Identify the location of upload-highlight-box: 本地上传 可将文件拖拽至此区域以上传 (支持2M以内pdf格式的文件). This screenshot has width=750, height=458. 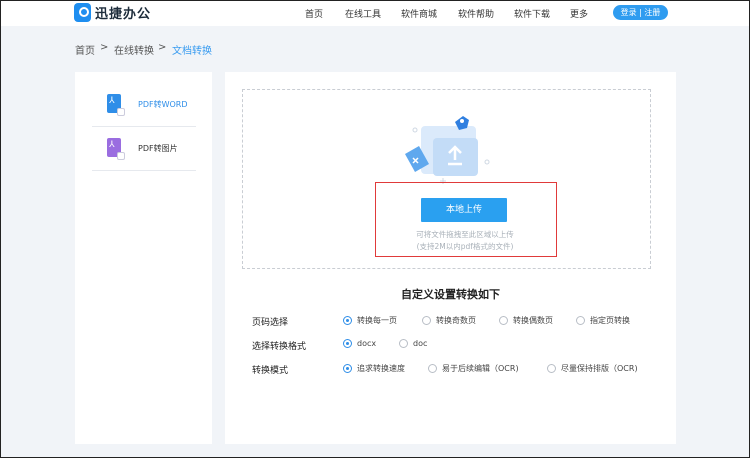
(466, 219).